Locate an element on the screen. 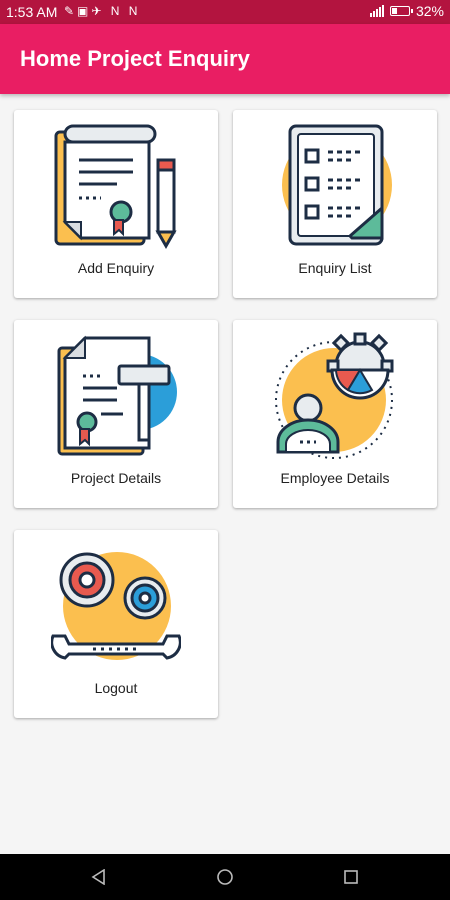 The height and width of the screenshot is (900, 450). system-nav-bar is located at coordinates (225, 877).